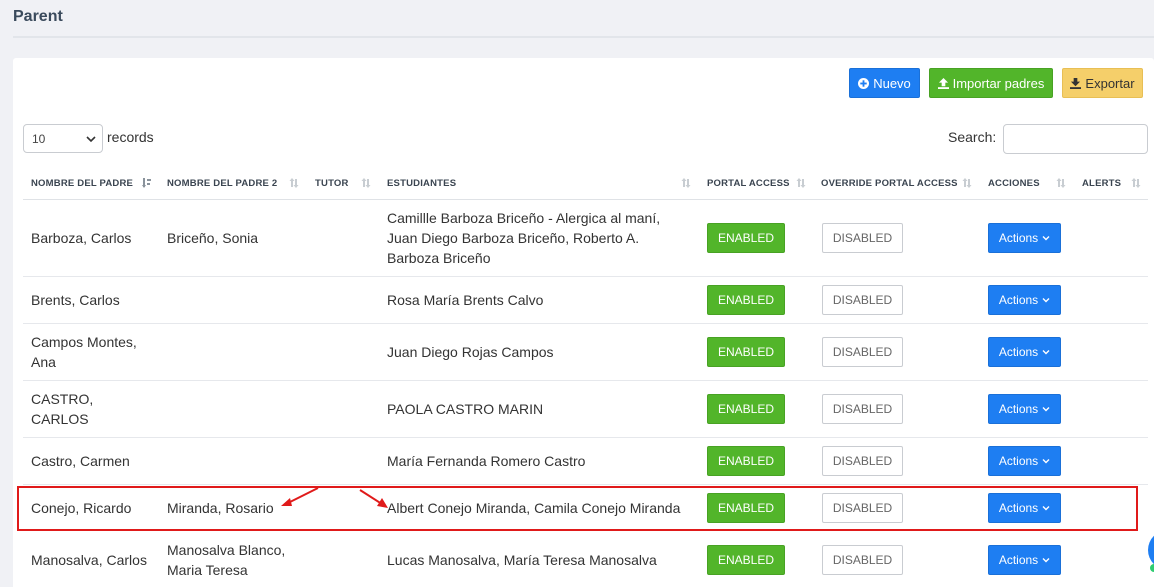  Describe the element at coordinates (577, 508) in the screenshot. I see `highlight-box` at that location.